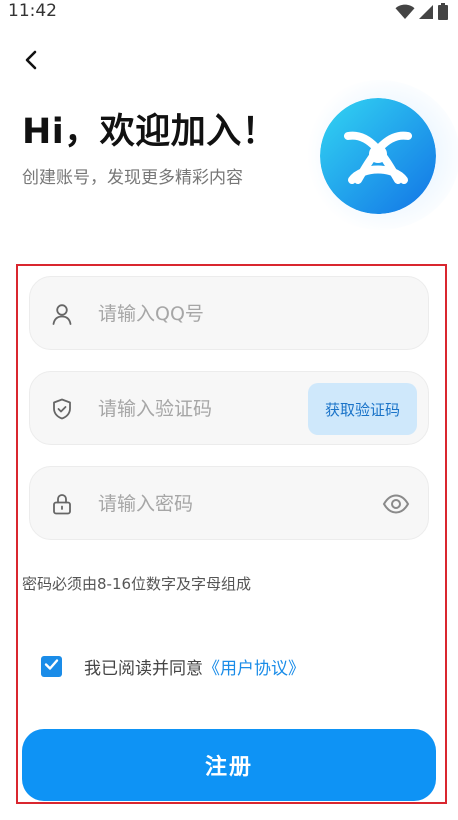  Describe the element at coordinates (443, 13) in the screenshot. I see `battery-icon` at that location.